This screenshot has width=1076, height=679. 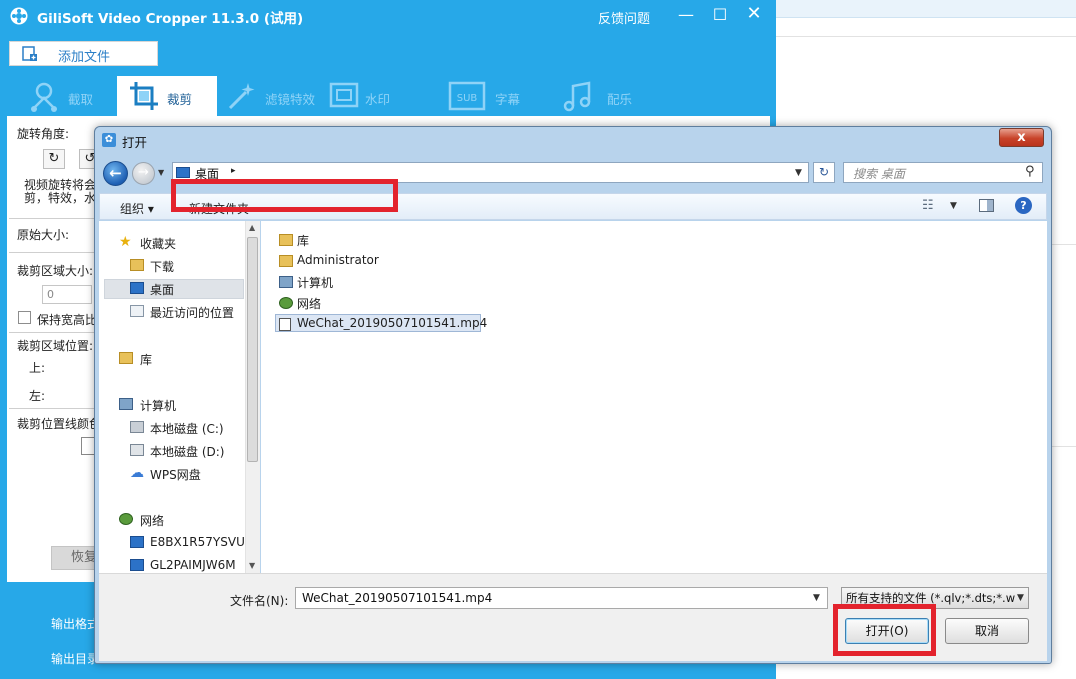 What do you see at coordinates (252, 565) in the screenshot?
I see `scroll-down-icon: ▼` at bounding box center [252, 565].